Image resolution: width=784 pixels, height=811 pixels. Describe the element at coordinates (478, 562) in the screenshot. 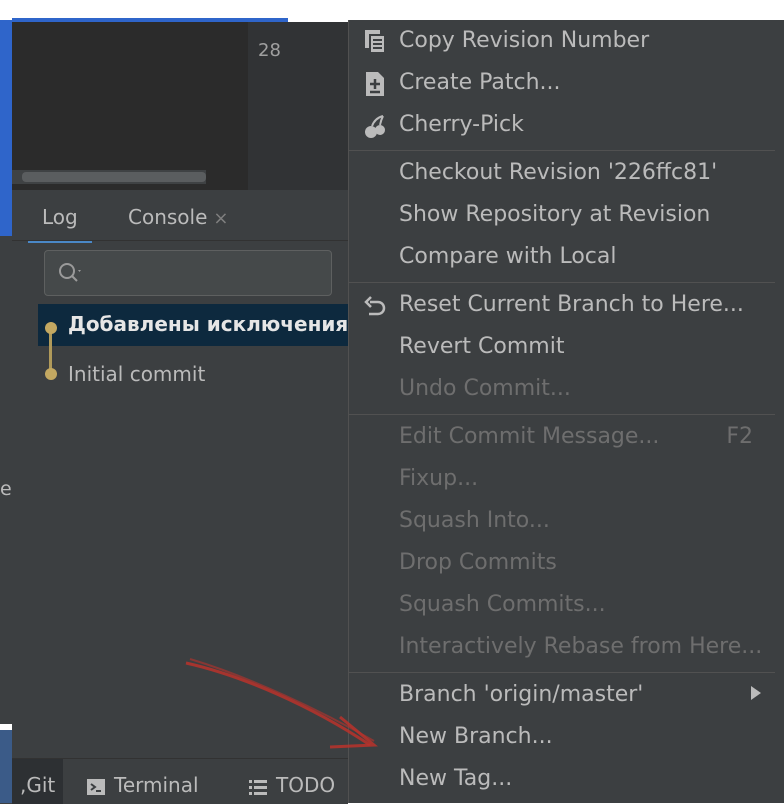

I see `menu-item-label: Drop Commits` at that location.